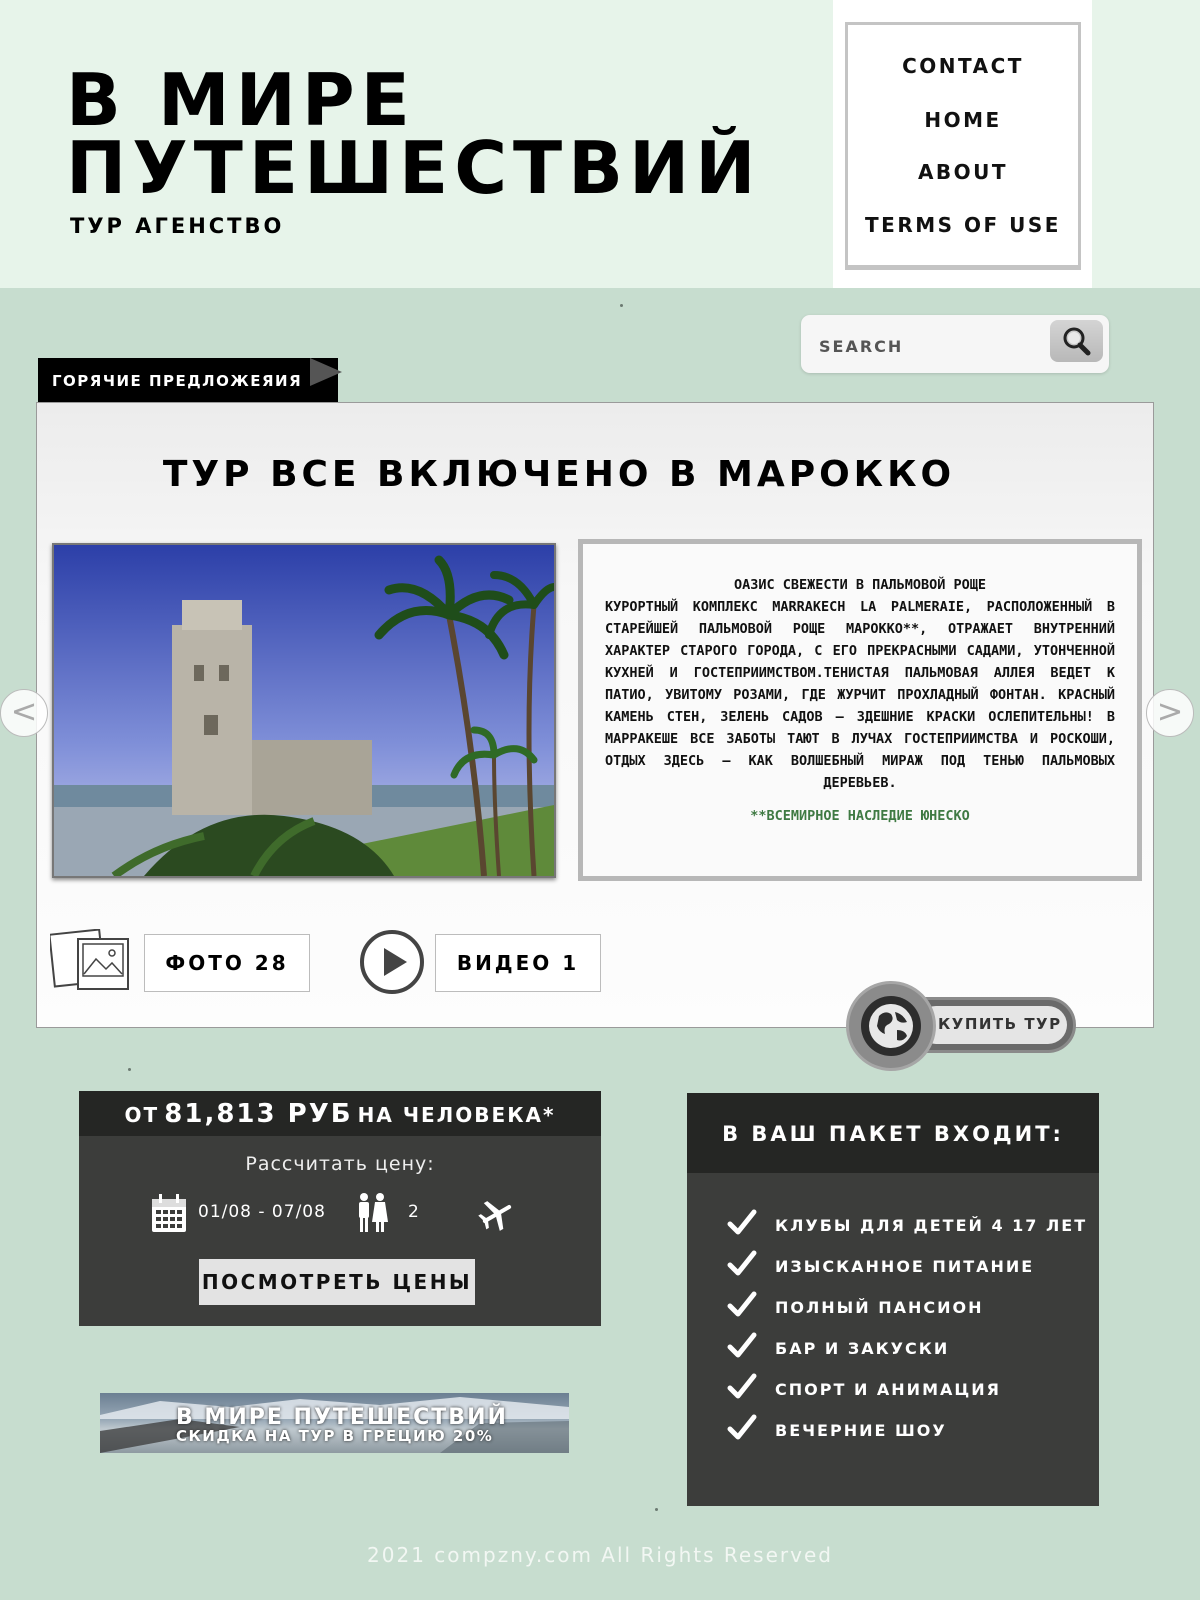 The width and height of the screenshot is (1200, 1600). I want to click on airplane-icon, so click(497, 1214).